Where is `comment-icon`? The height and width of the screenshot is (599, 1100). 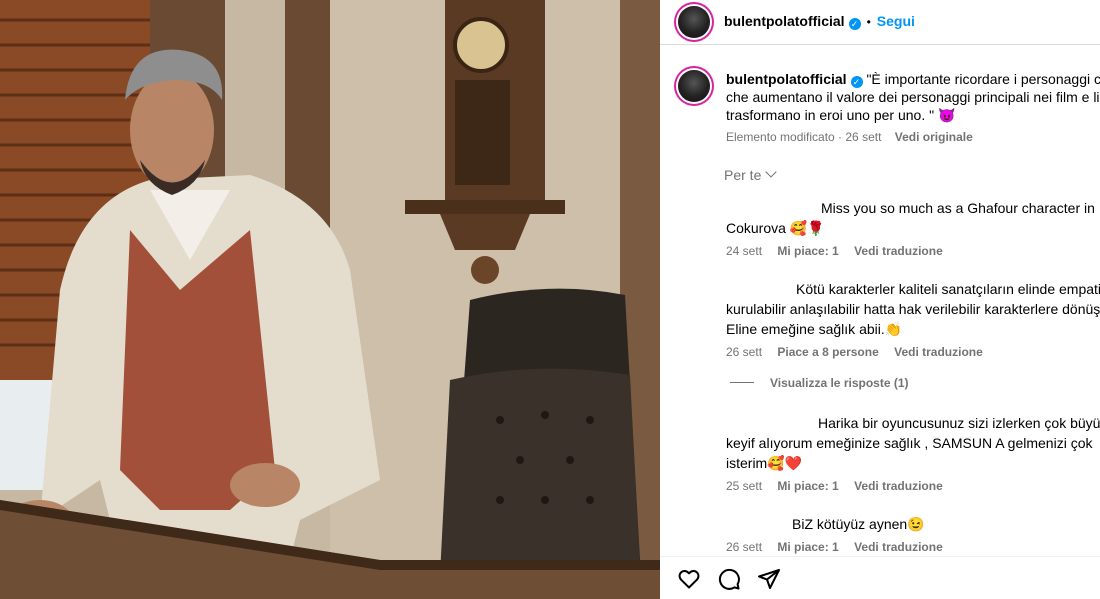 comment-icon is located at coordinates (729, 579).